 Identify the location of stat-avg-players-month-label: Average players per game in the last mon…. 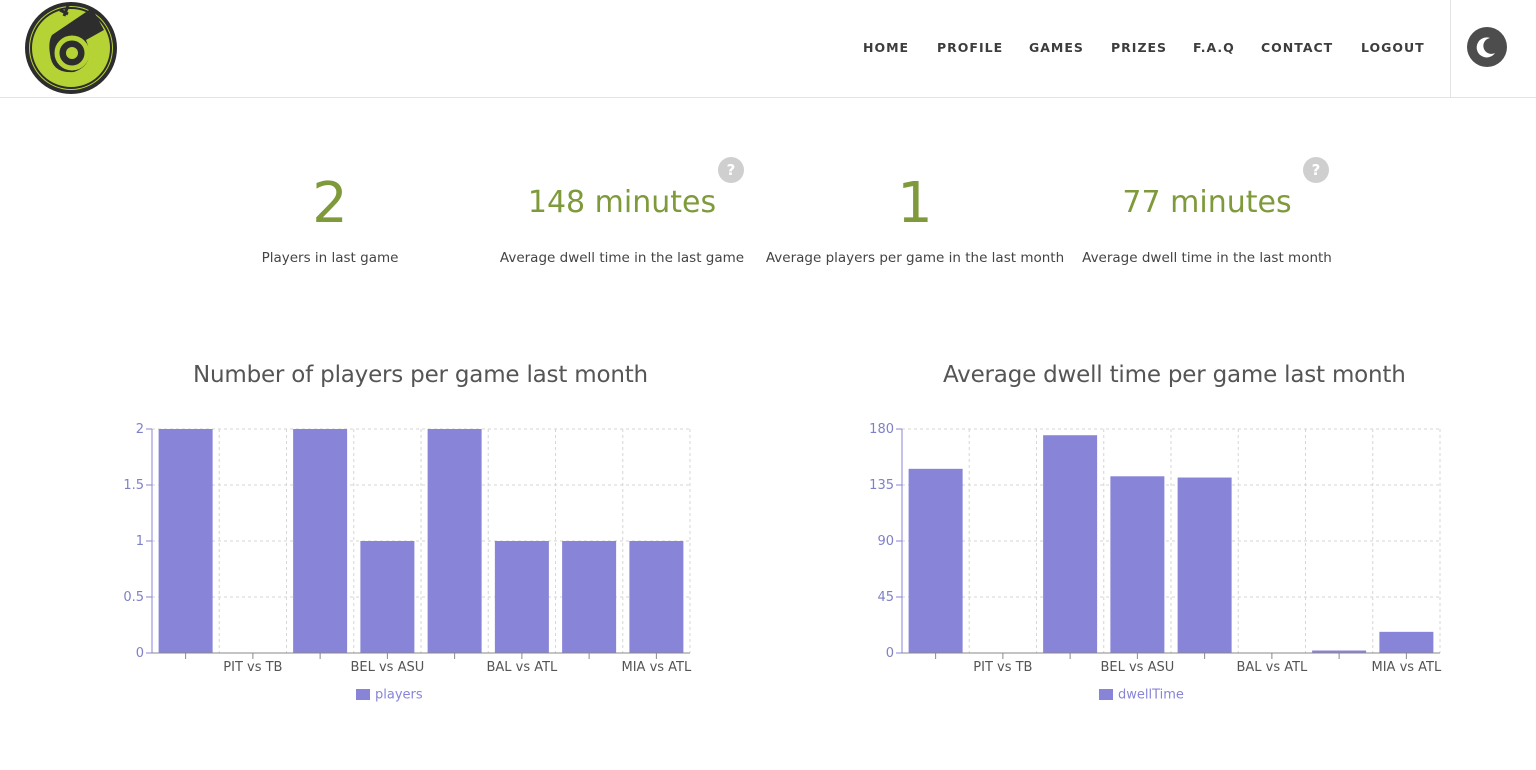
(915, 258).